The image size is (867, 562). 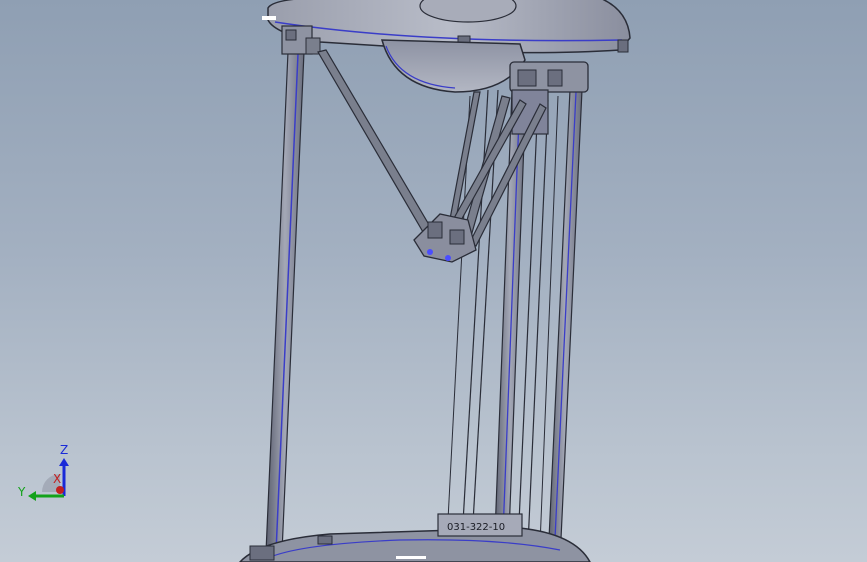 I want to click on z-axis-label: Z, so click(x=64, y=450).